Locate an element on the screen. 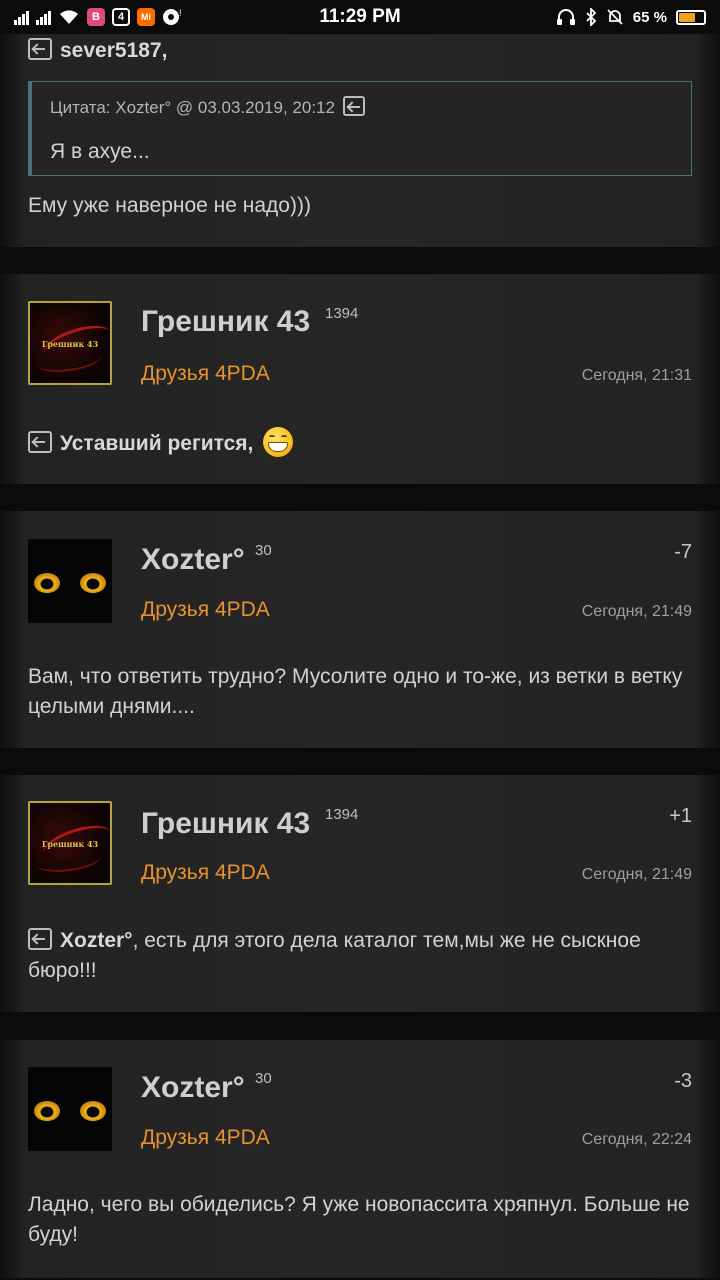 The width and height of the screenshot is (720, 1280). quote-jump-icon is located at coordinates (353, 106).